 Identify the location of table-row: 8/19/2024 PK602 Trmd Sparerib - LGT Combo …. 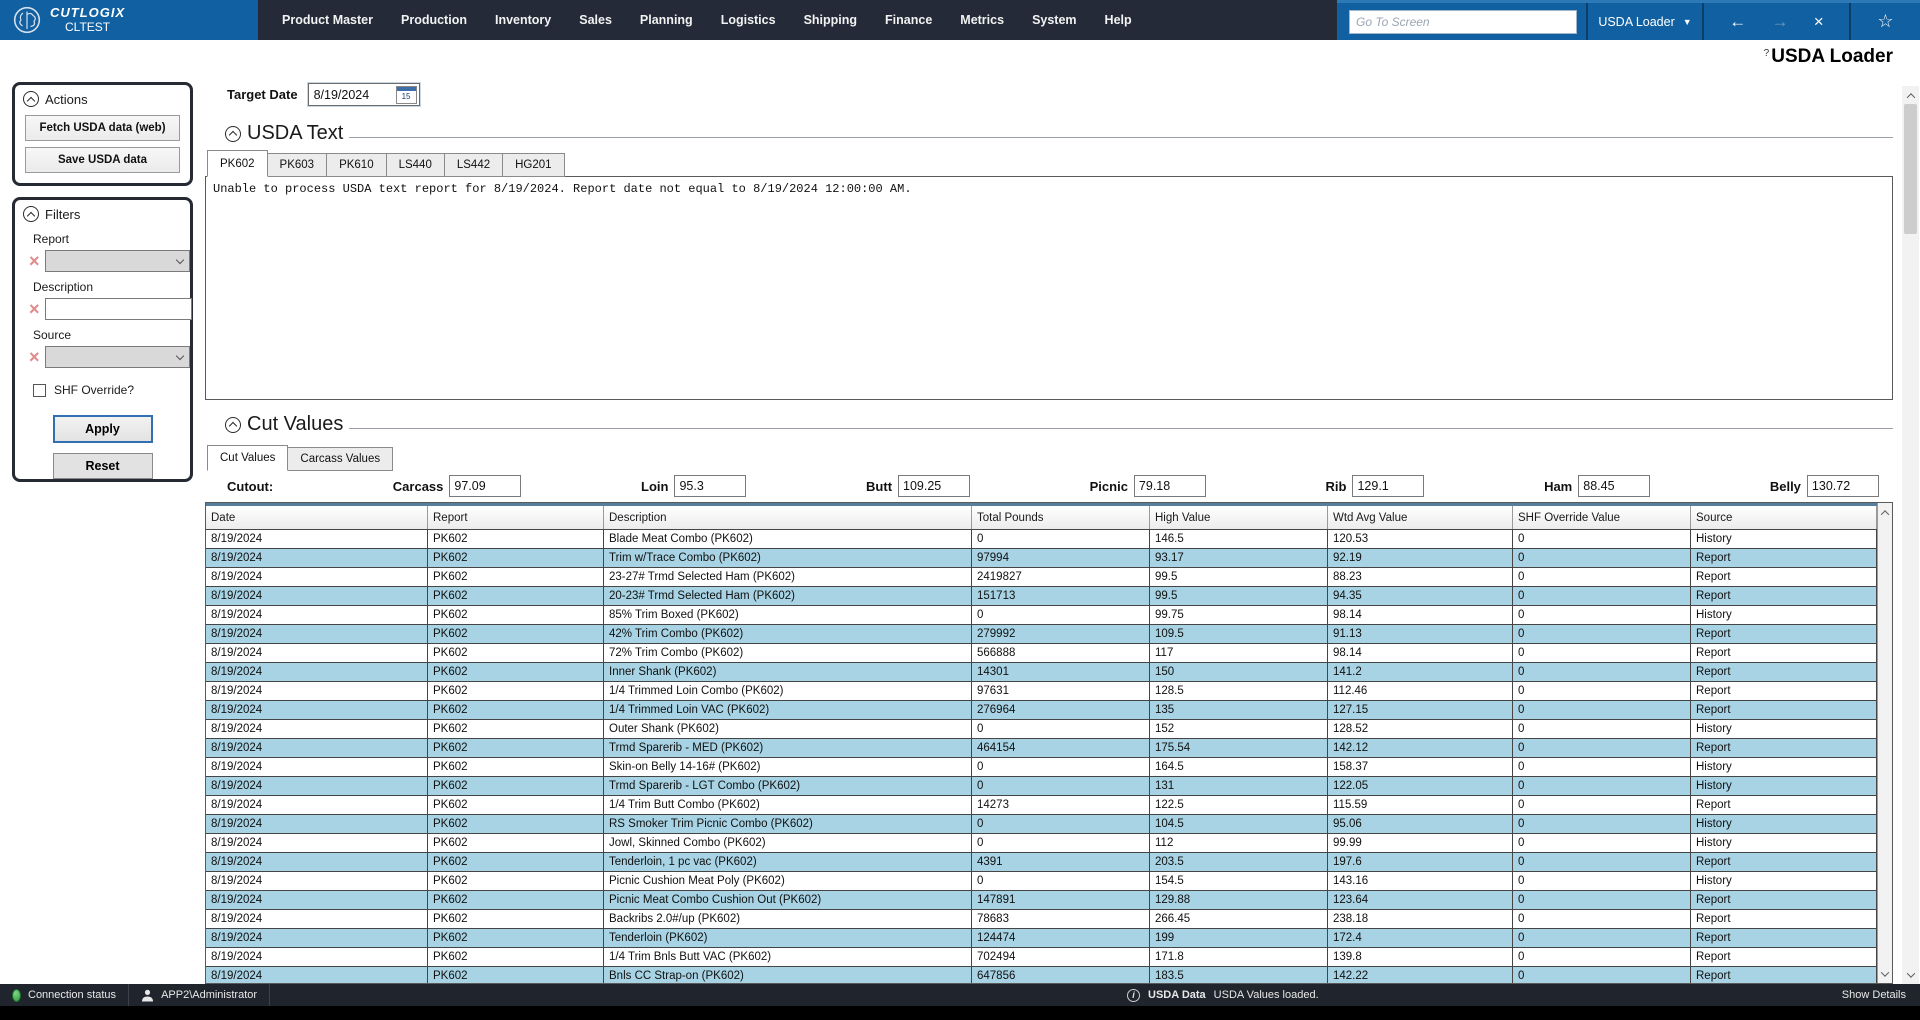
(1041, 786).